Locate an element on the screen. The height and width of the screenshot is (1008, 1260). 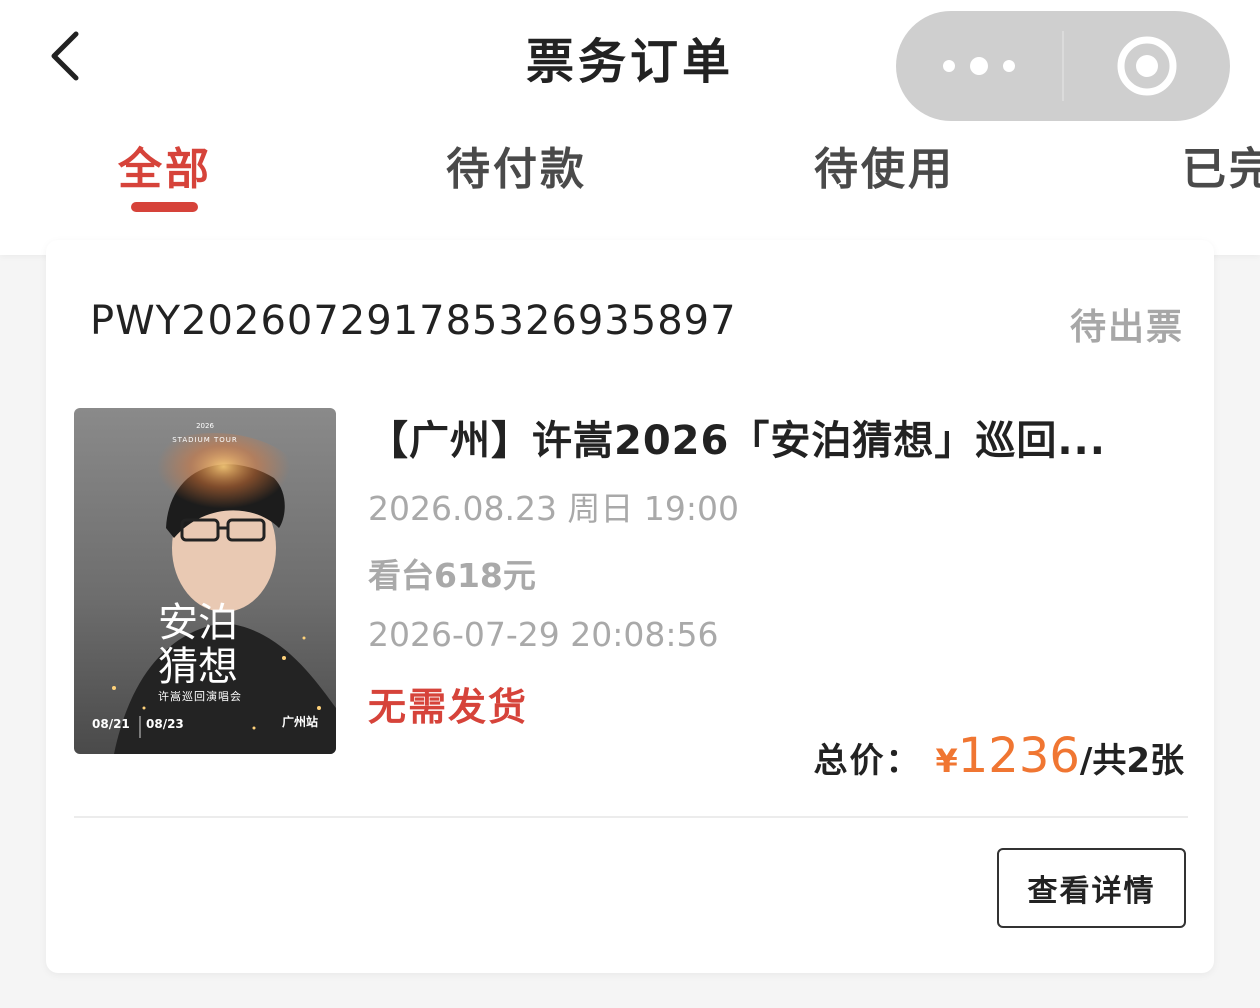
more-button is located at coordinates (979, 66).